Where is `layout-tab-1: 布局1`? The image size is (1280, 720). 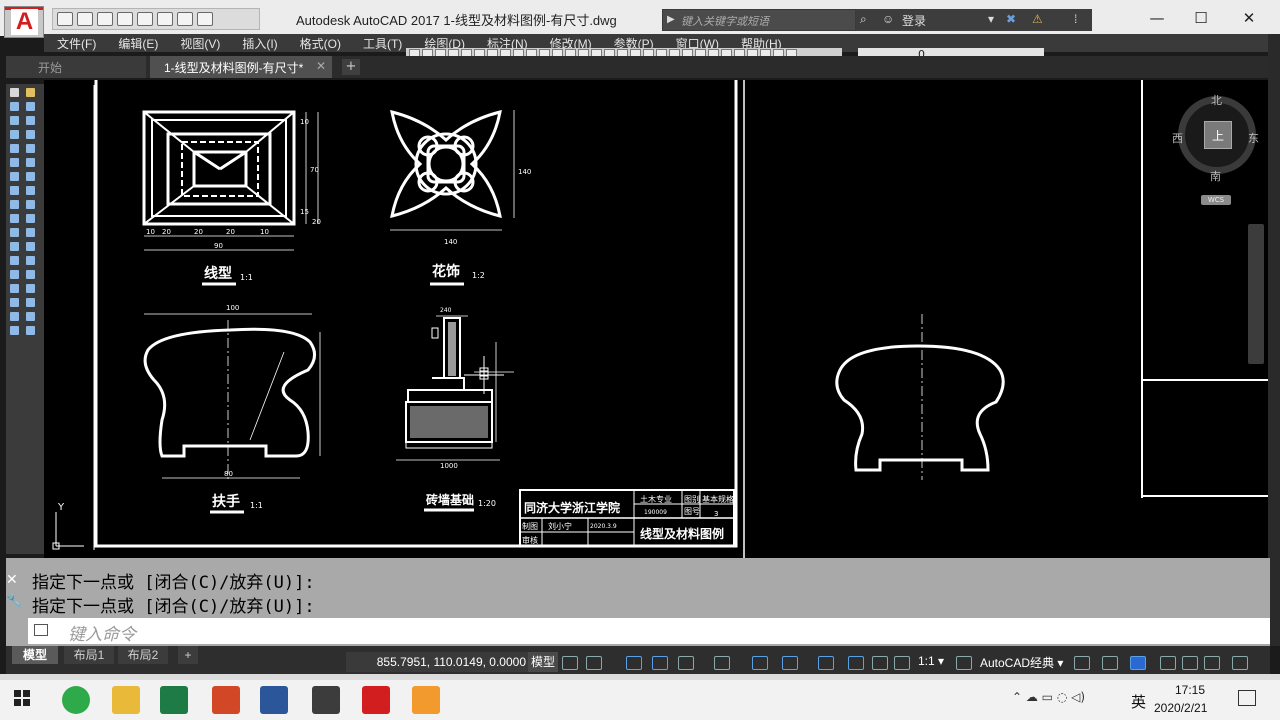
layout-tab-1: 布局1 is located at coordinates (89, 655).